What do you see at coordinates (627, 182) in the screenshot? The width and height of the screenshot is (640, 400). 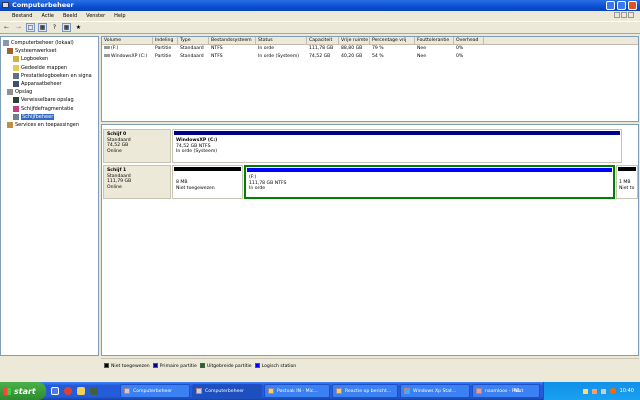 I see `unallocated-space-end: 1 MB Niet to` at bounding box center [627, 182].